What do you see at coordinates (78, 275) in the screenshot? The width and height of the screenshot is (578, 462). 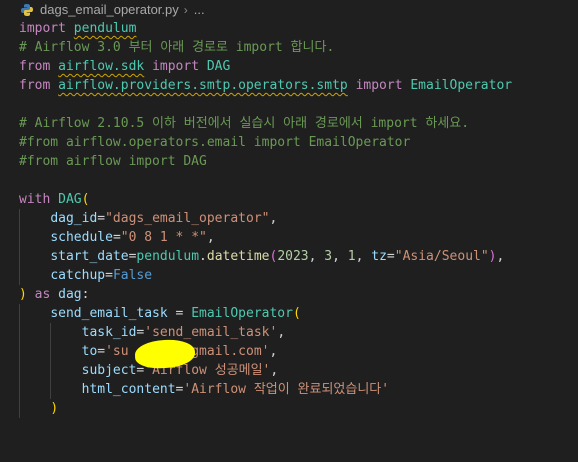 I see `param-name: catchup` at bounding box center [78, 275].